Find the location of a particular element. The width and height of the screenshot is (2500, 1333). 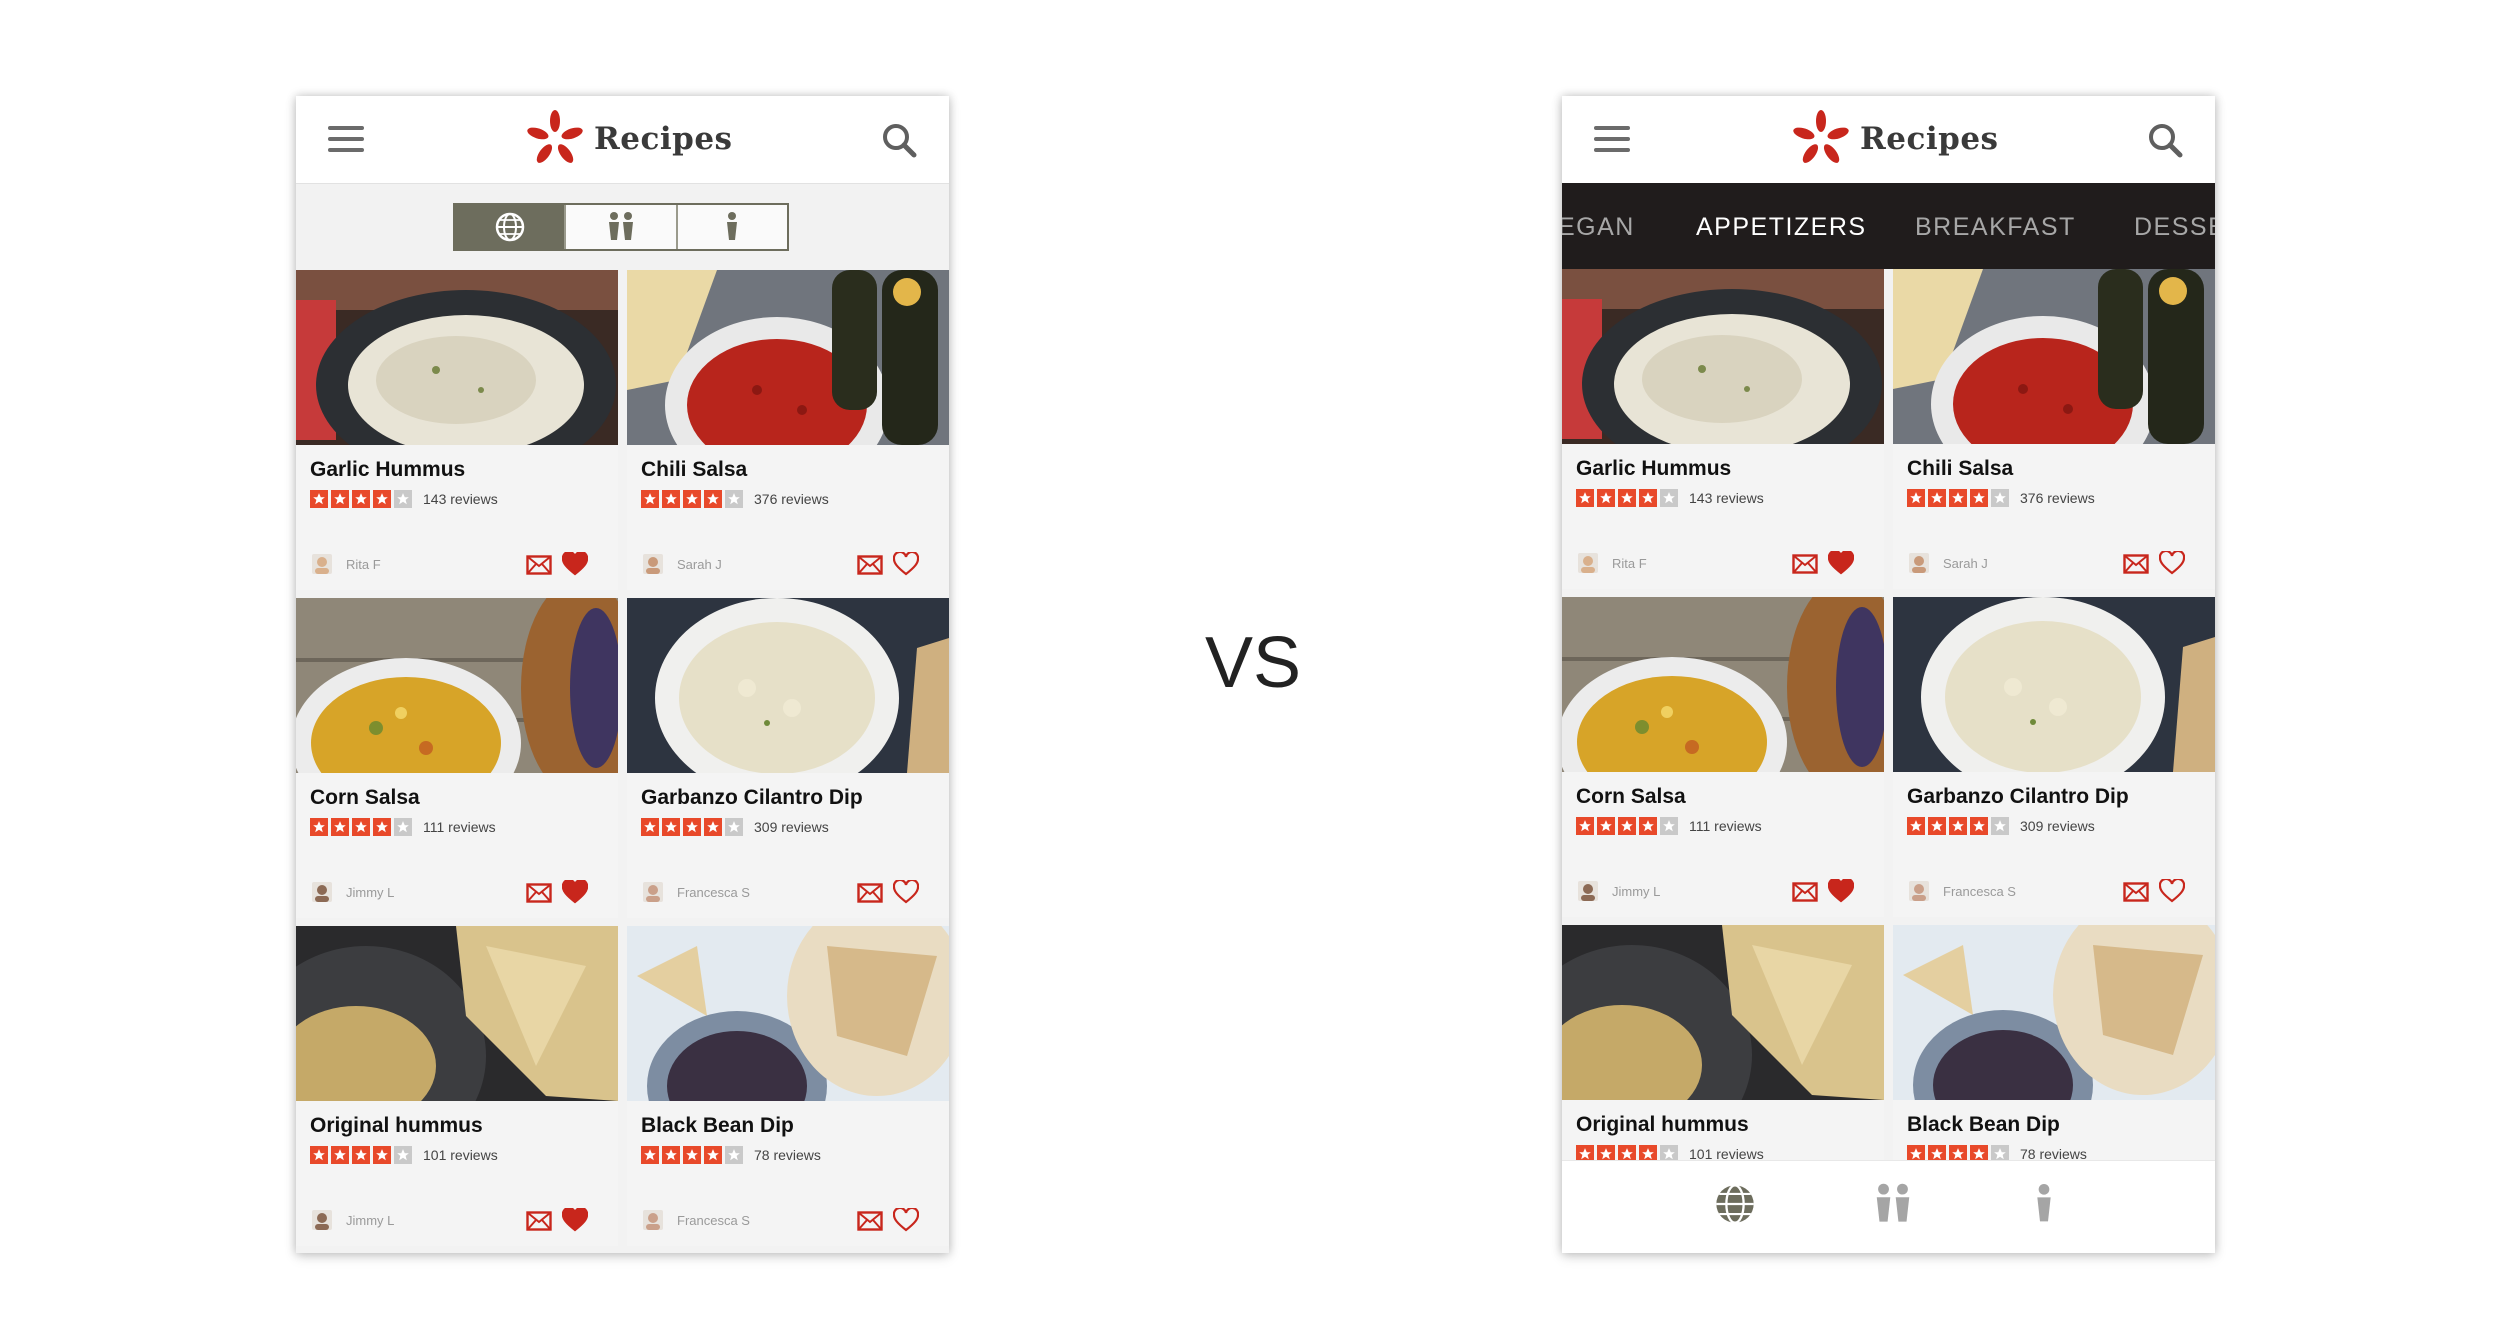

recipe-title: Corn Salsa is located at coordinates (1631, 796).